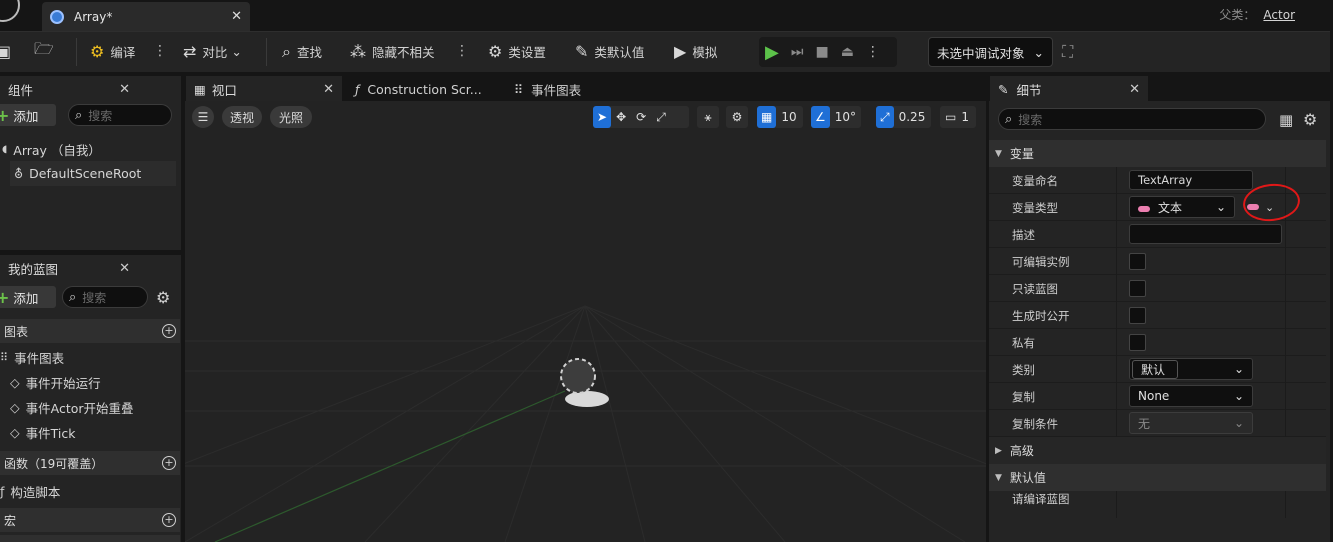  What do you see at coordinates (72, 407) in the screenshot?
I see `event-actor-begin-overlap: ◇ 事件Actor开始重叠` at bounding box center [72, 407].